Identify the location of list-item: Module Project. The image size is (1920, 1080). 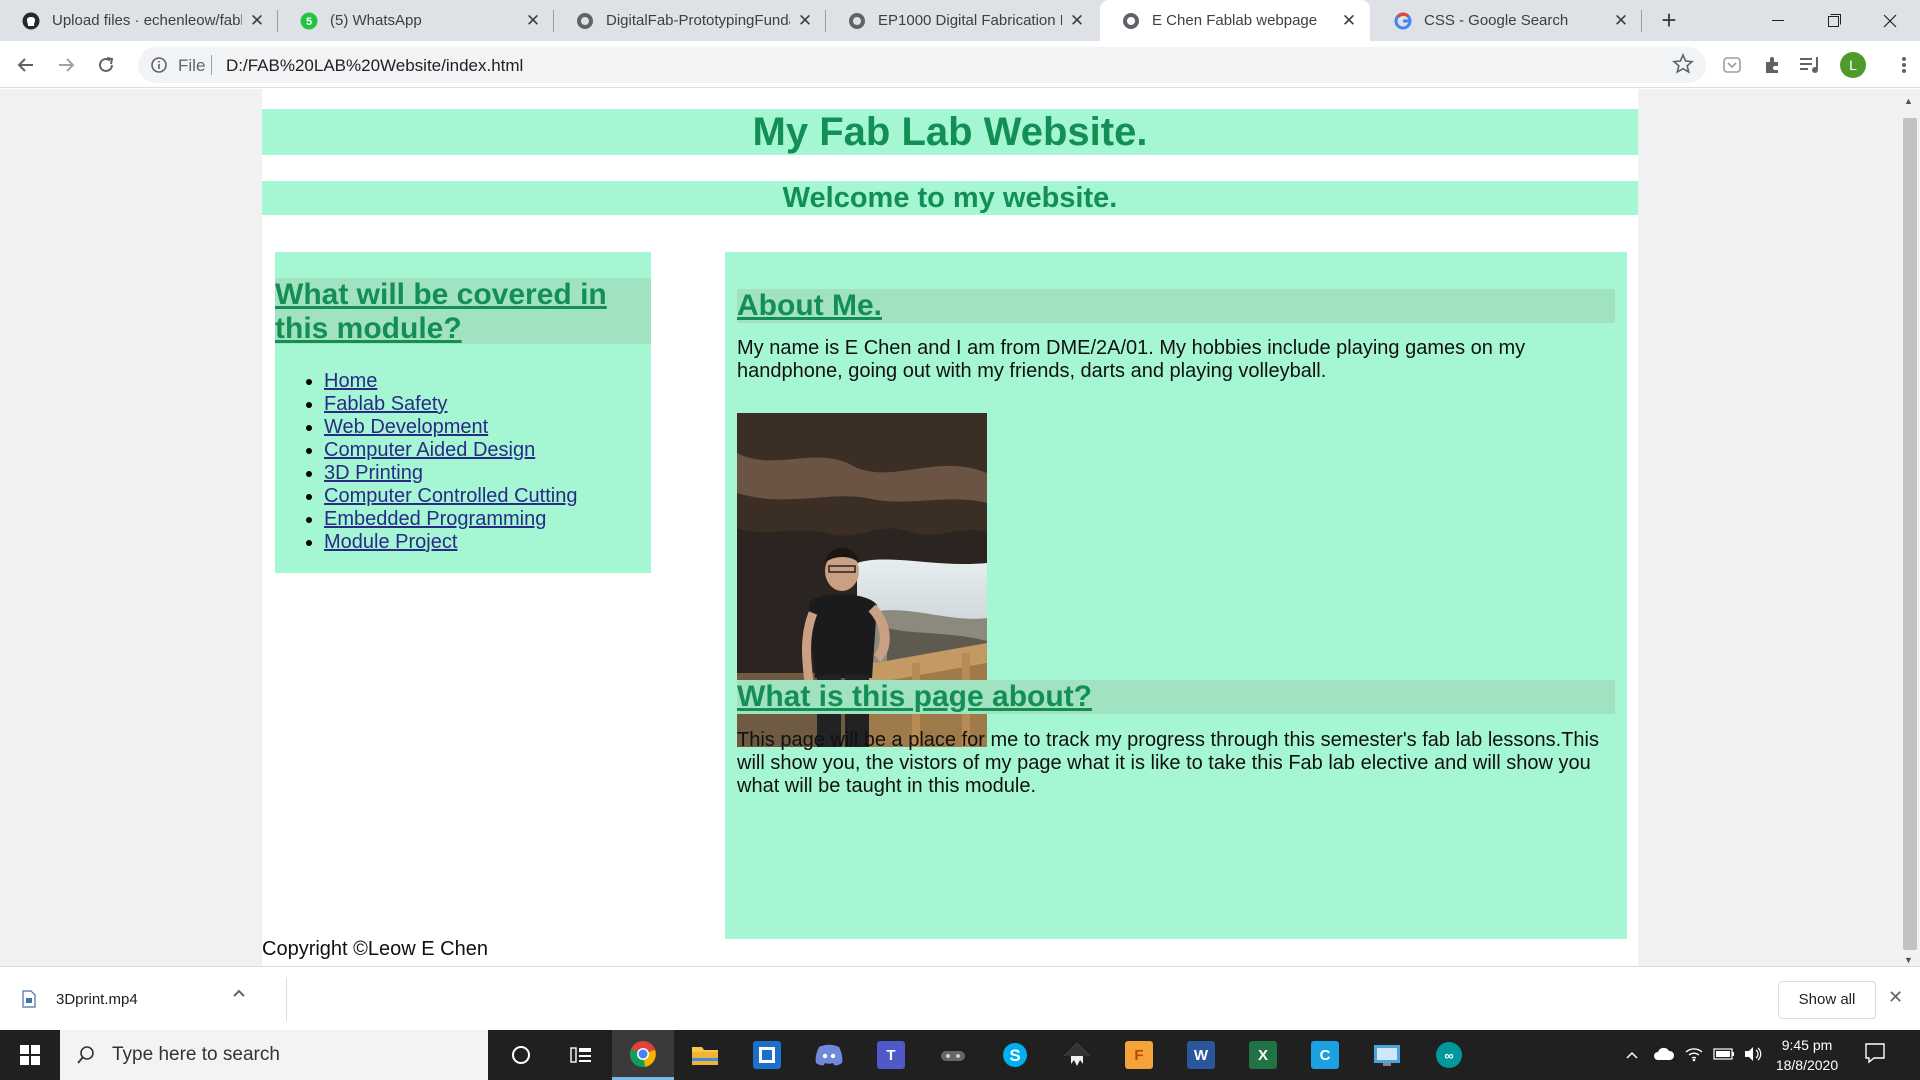
(450, 542).